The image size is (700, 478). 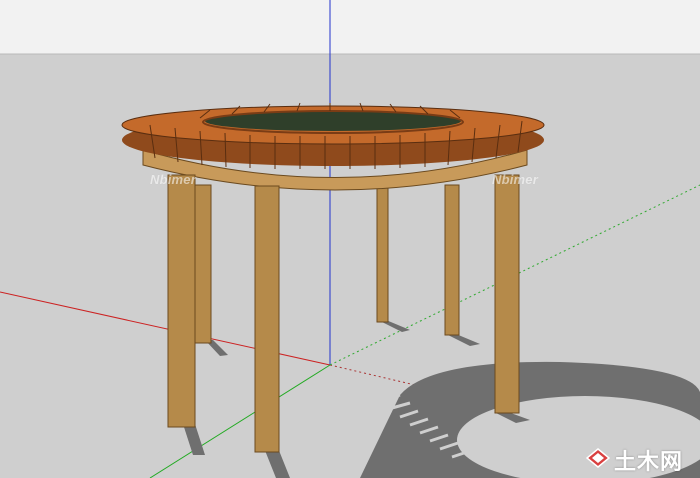 What do you see at coordinates (350, 27) in the screenshot?
I see `sky` at bounding box center [350, 27].